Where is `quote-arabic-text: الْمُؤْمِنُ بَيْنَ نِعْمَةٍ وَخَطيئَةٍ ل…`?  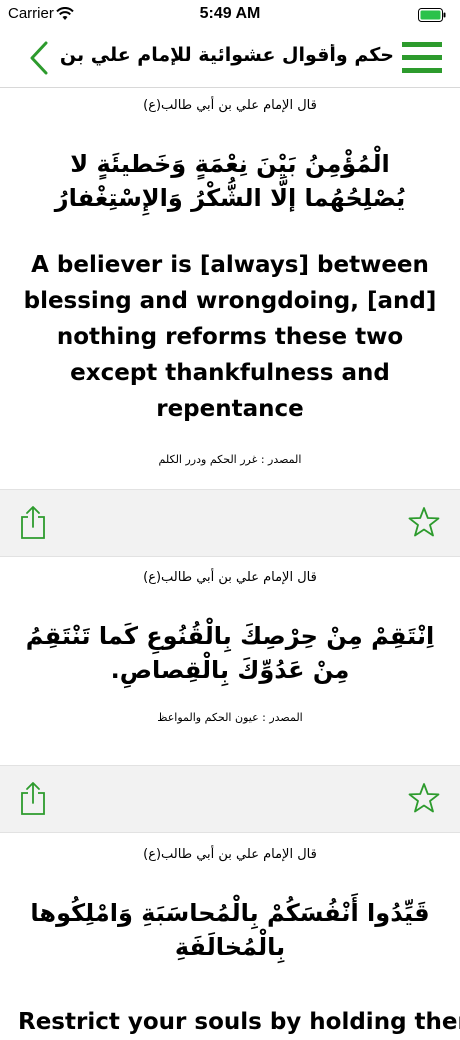 quote-arabic-text: الْمُؤْمِنُ بَيْنَ نِعْمَةٍ وَخَطيئَةٍ ل… is located at coordinates (230, 181).